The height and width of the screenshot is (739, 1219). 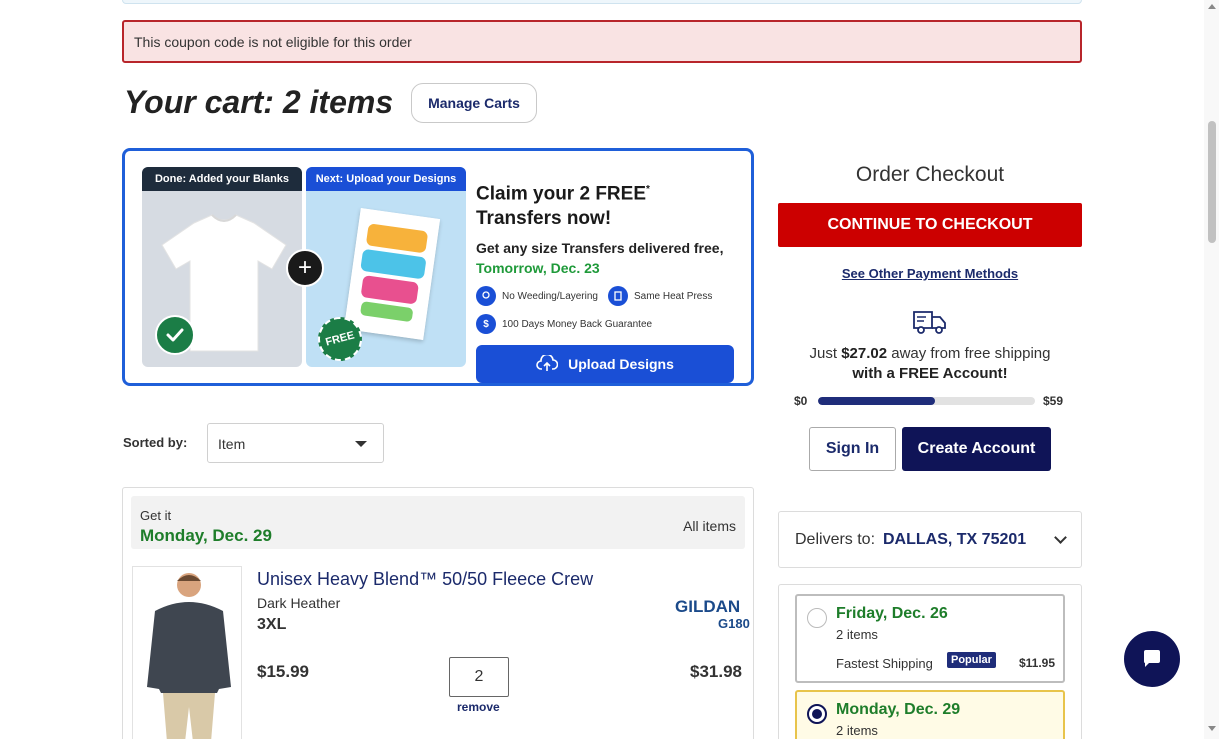 I want to click on shipping-option-radio-selected, so click(x=817, y=714).